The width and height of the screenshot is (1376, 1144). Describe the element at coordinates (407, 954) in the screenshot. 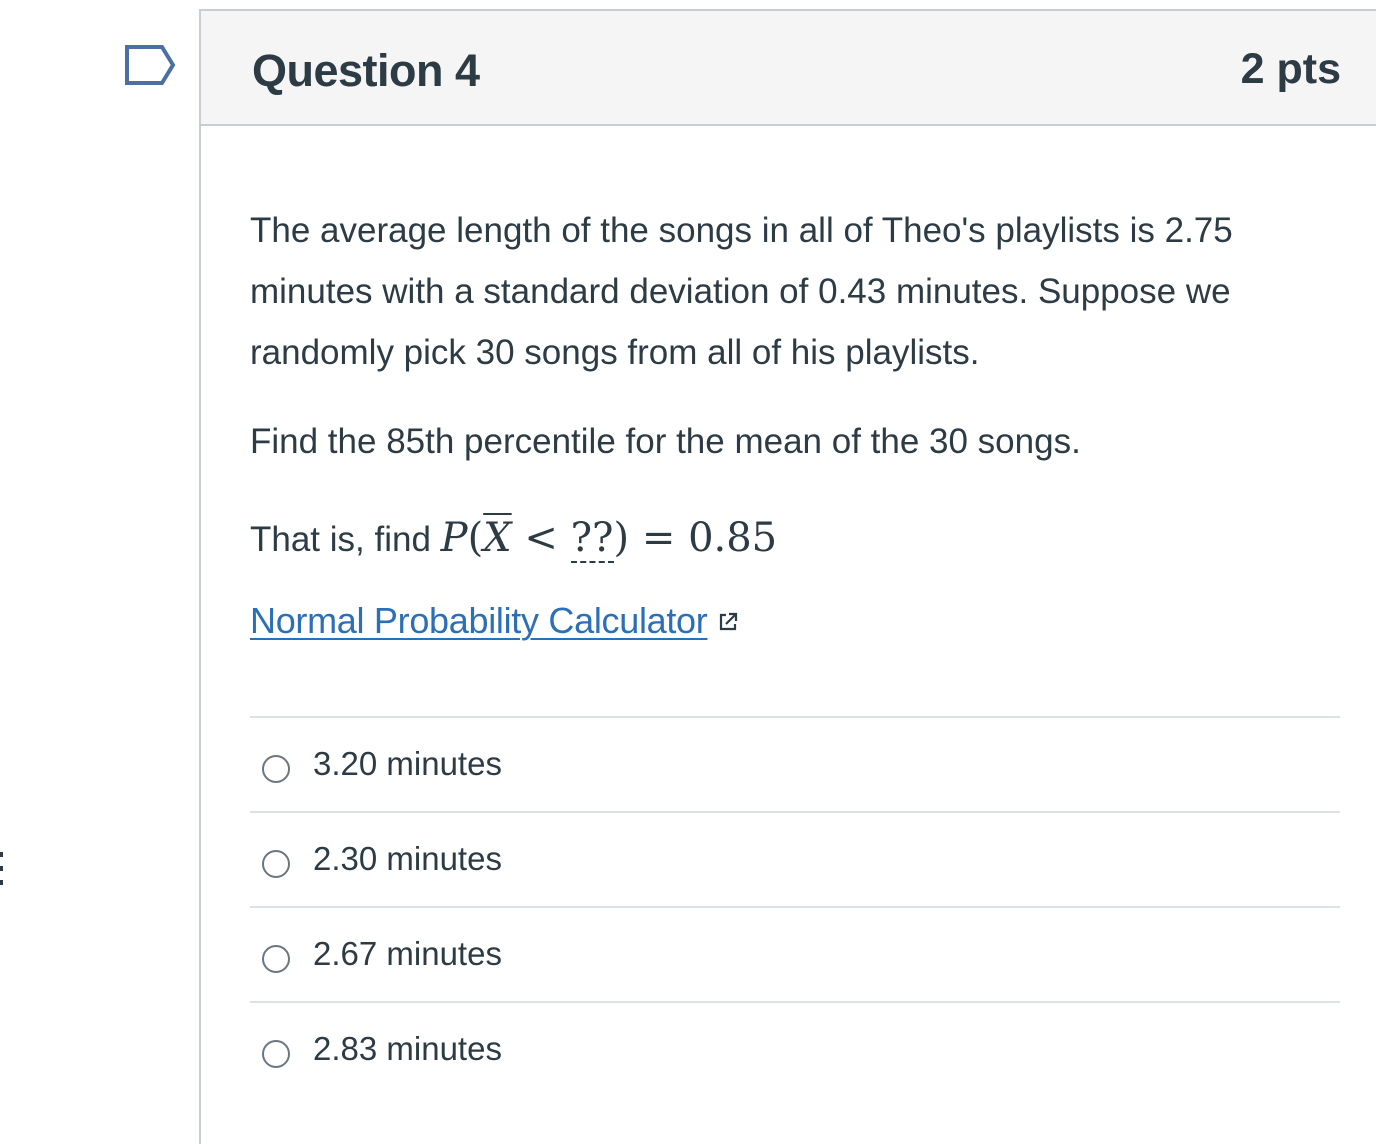

I see `answer-label: 2.67 minutes` at that location.